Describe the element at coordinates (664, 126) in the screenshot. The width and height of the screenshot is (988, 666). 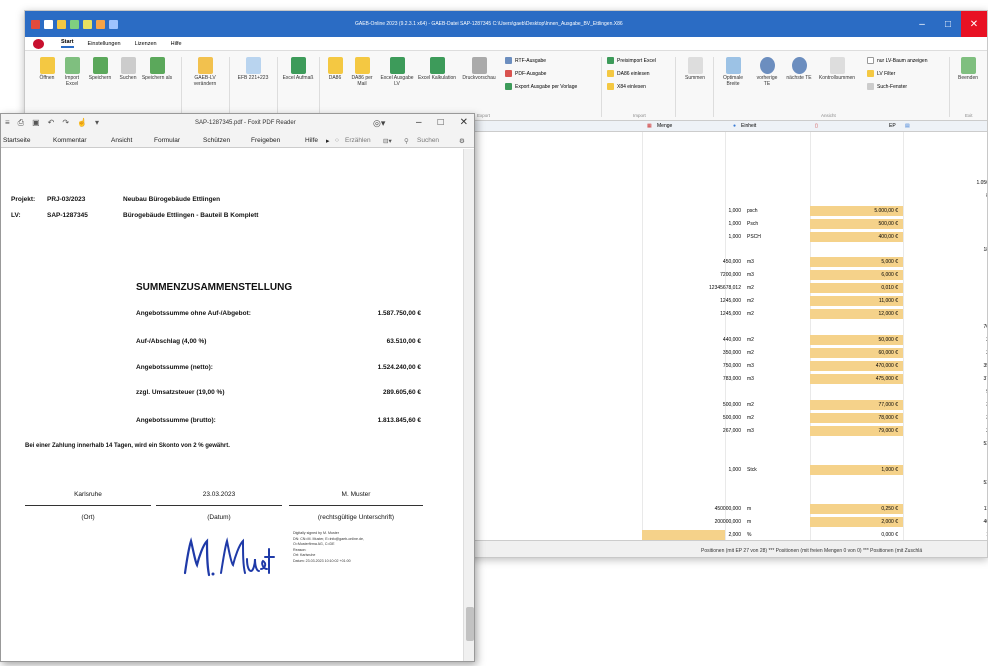
I see `column-header-menge: Menge` at that location.